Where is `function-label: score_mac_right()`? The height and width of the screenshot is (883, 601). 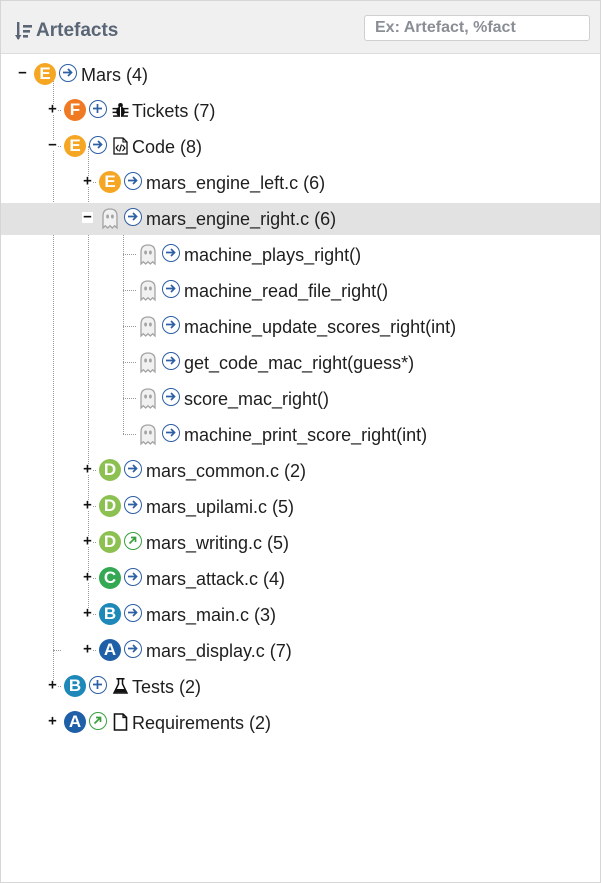 function-label: score_mac_right() is located at coordinates (256, 399).